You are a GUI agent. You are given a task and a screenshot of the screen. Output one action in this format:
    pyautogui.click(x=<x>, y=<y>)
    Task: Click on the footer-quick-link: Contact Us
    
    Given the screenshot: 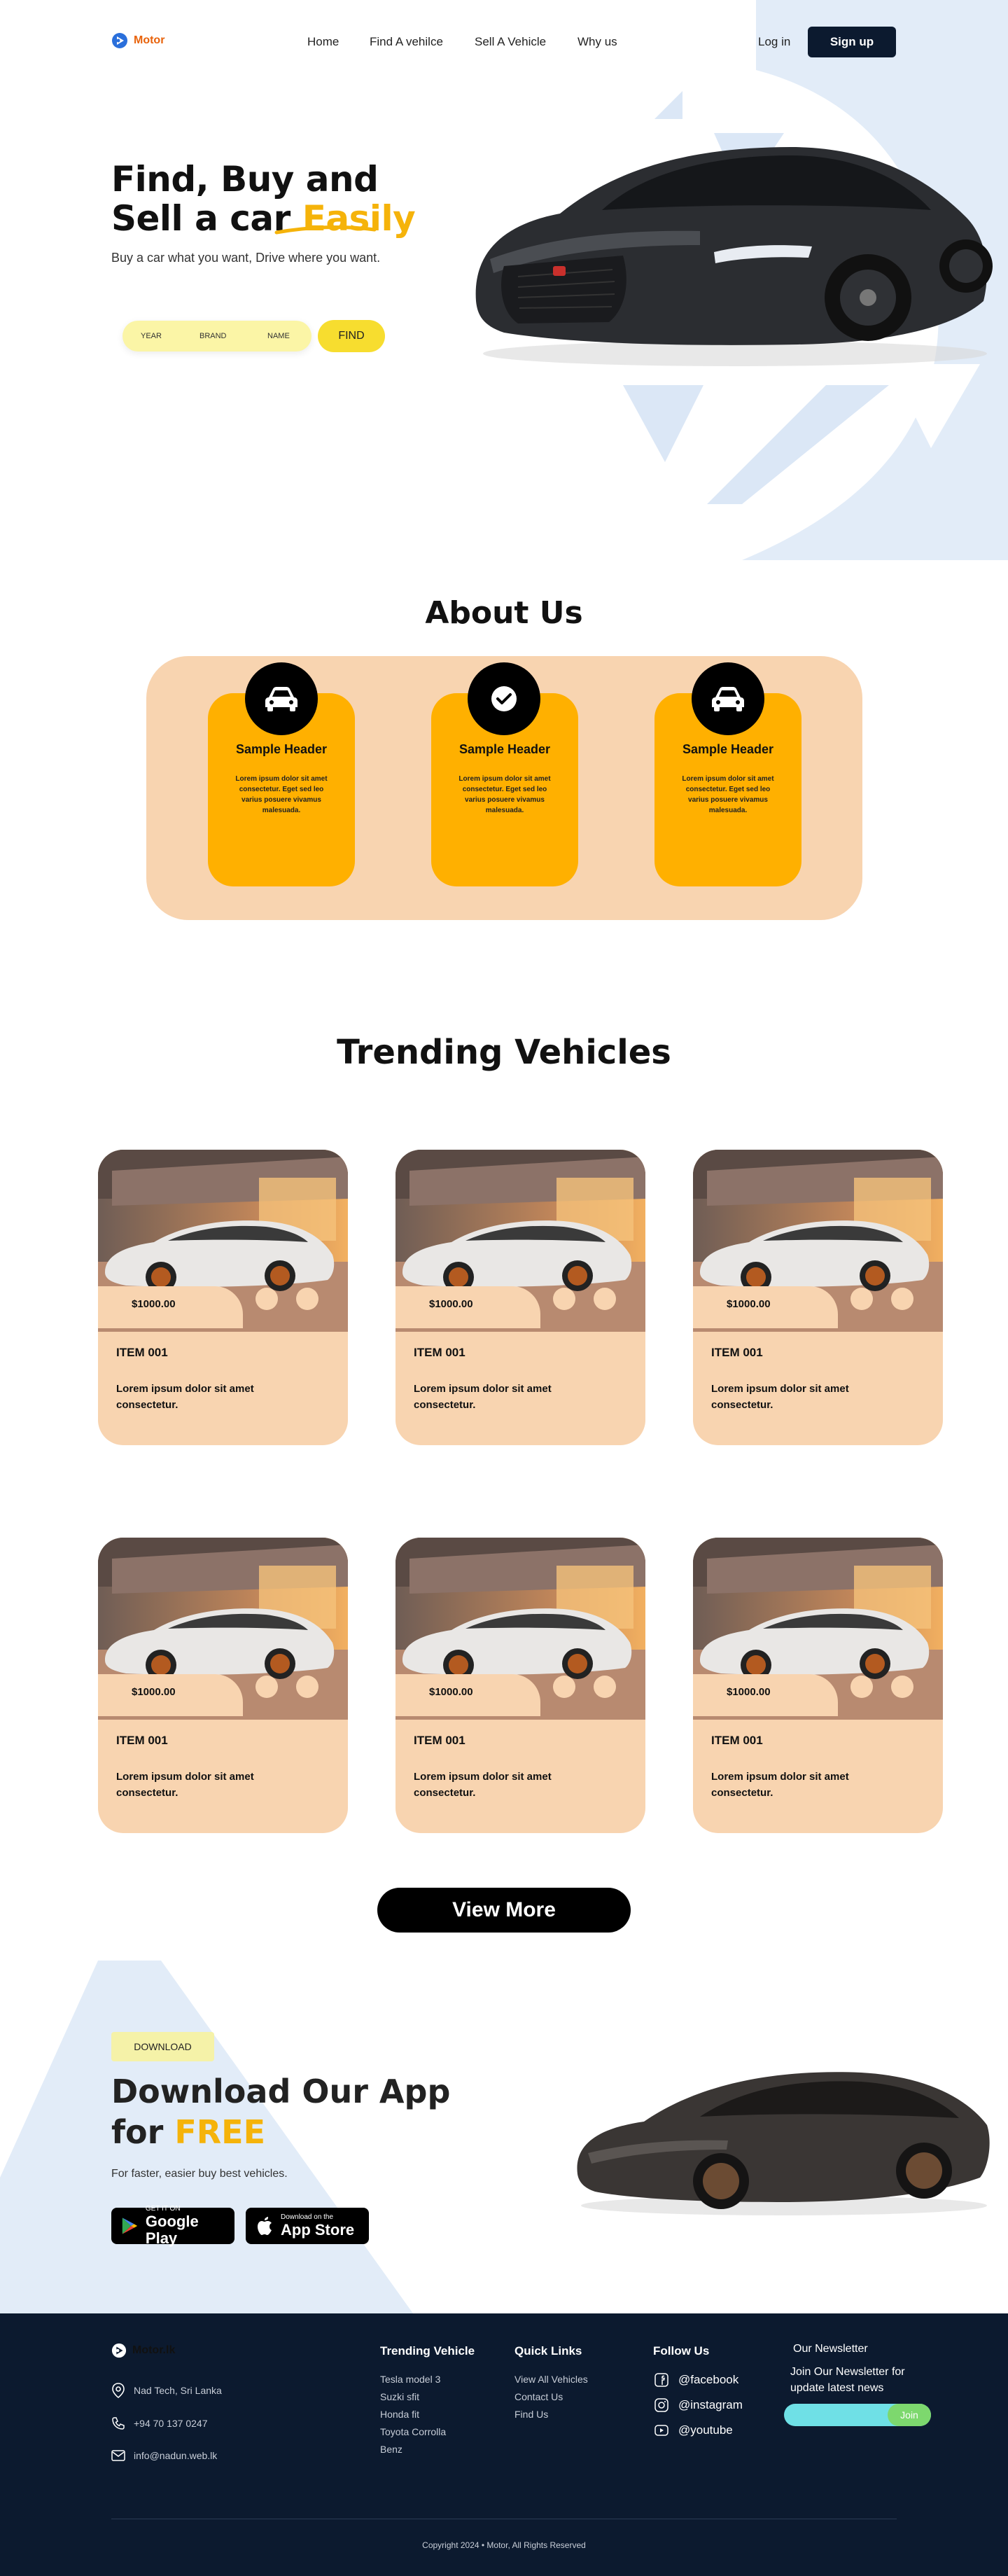 What is the action you would take?
    pyautogui.click(x=538, y=2396)
    